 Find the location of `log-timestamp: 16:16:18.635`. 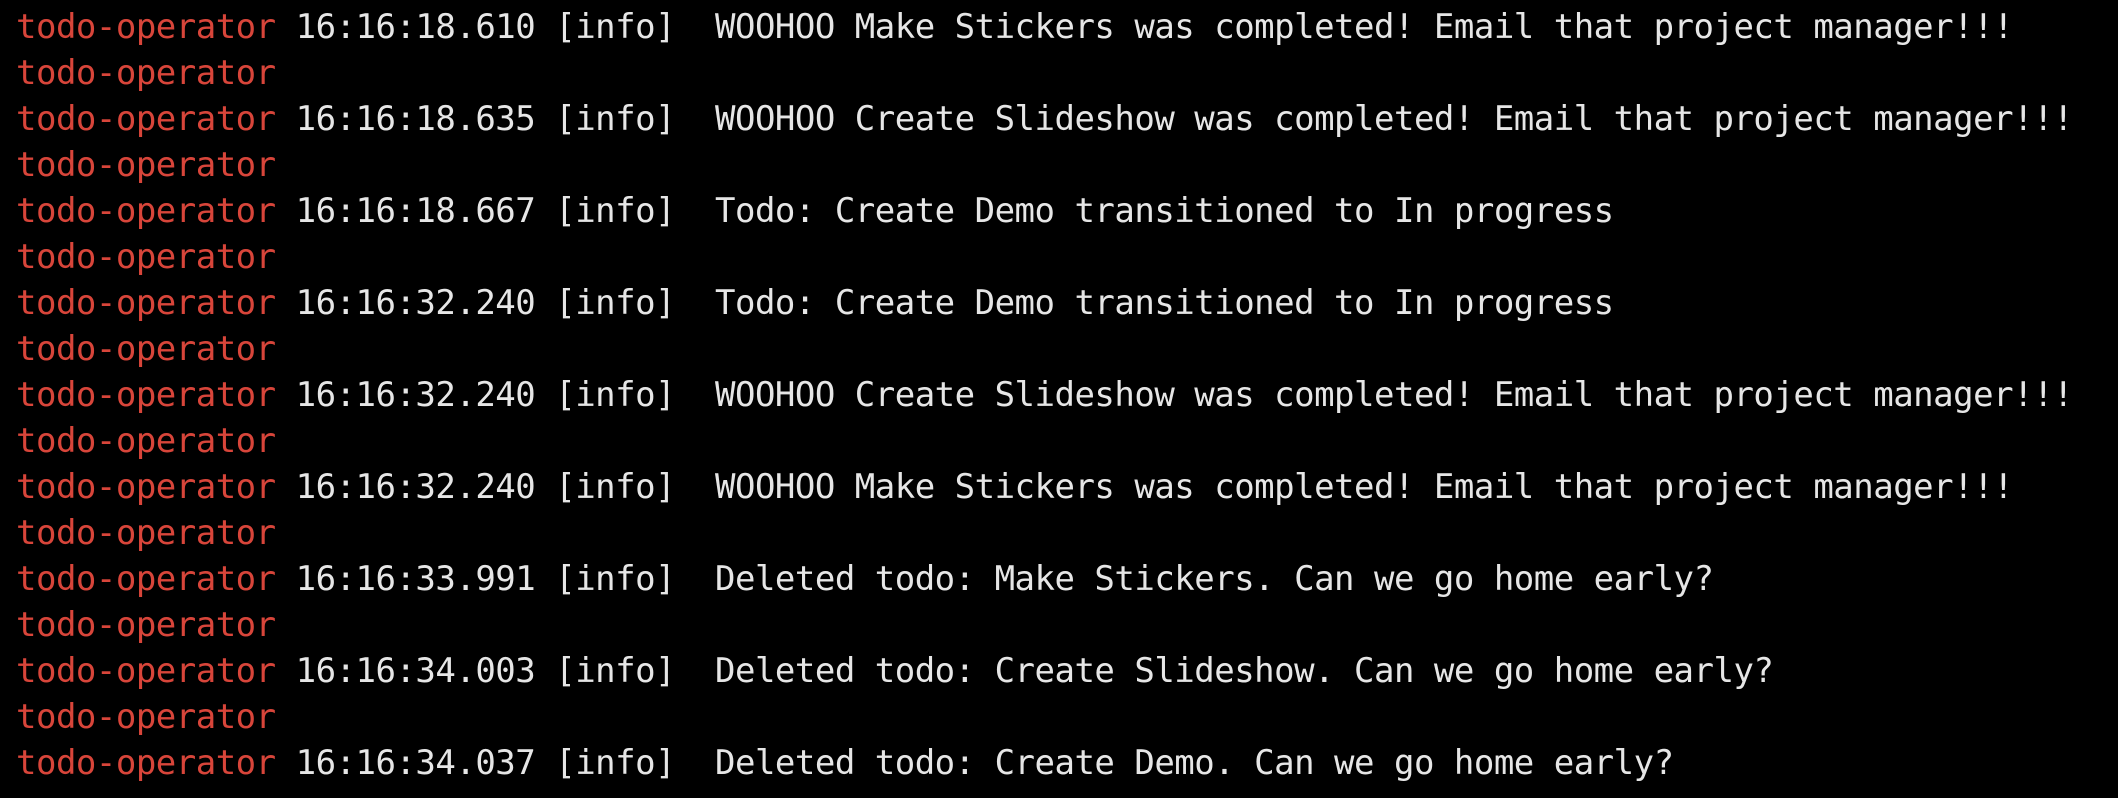

log-timestamp: 16:16:18.635 is located at coordinates (415, 119).